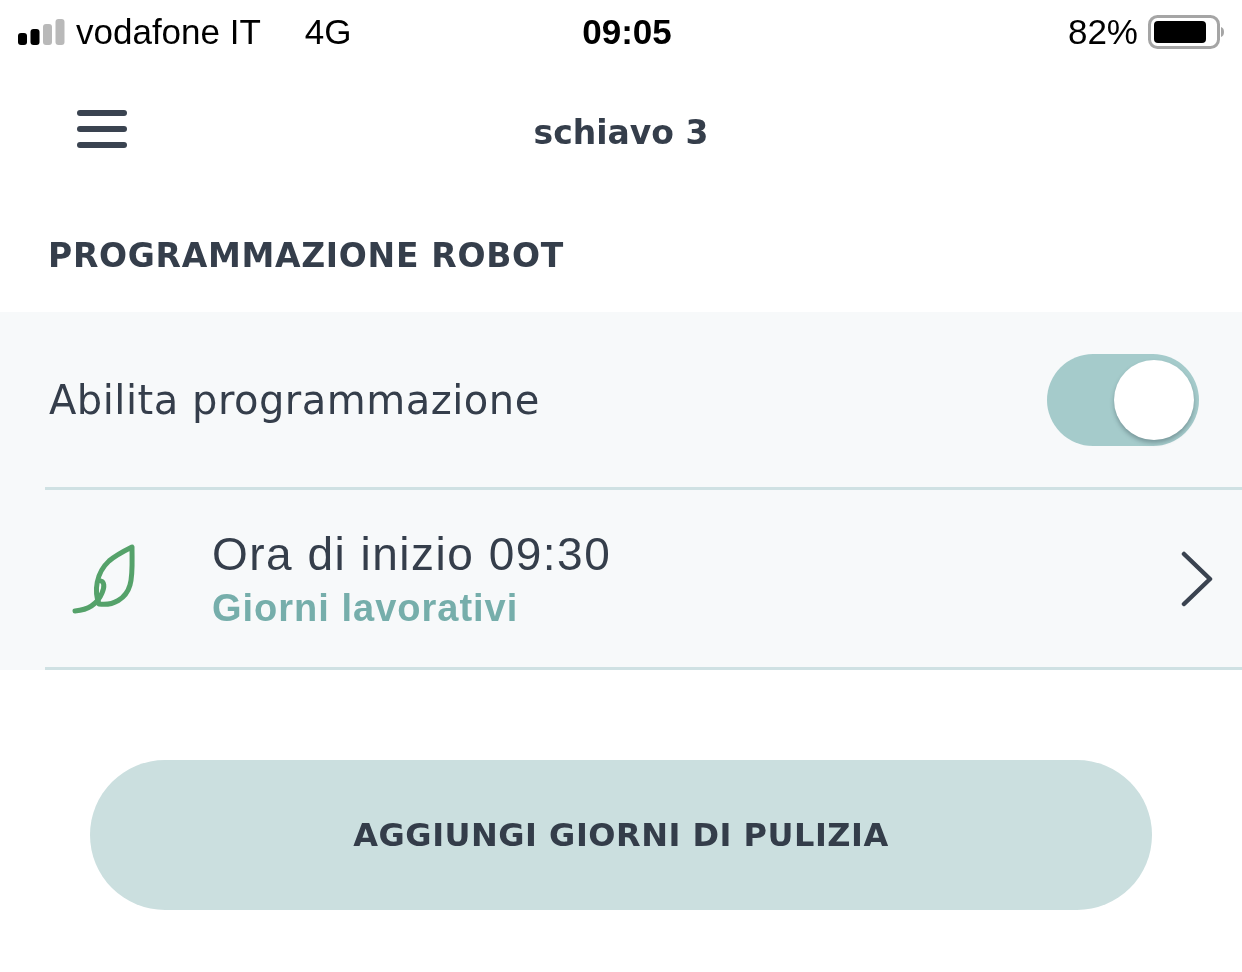 The image size is (1242, 972). Describe the element at coordinates (1197, 578) in the screenshot. I see `chevron-right-icon` at that location.